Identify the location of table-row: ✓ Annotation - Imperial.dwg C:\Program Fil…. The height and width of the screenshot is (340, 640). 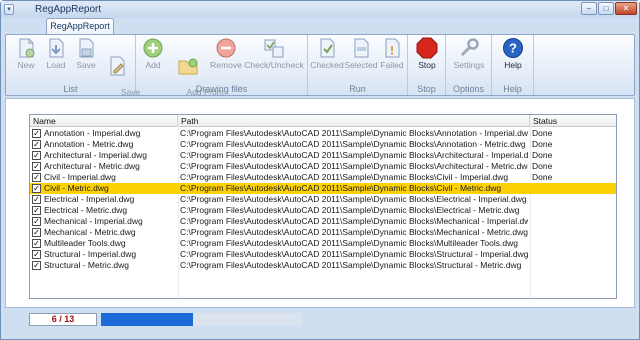
(323, 133).